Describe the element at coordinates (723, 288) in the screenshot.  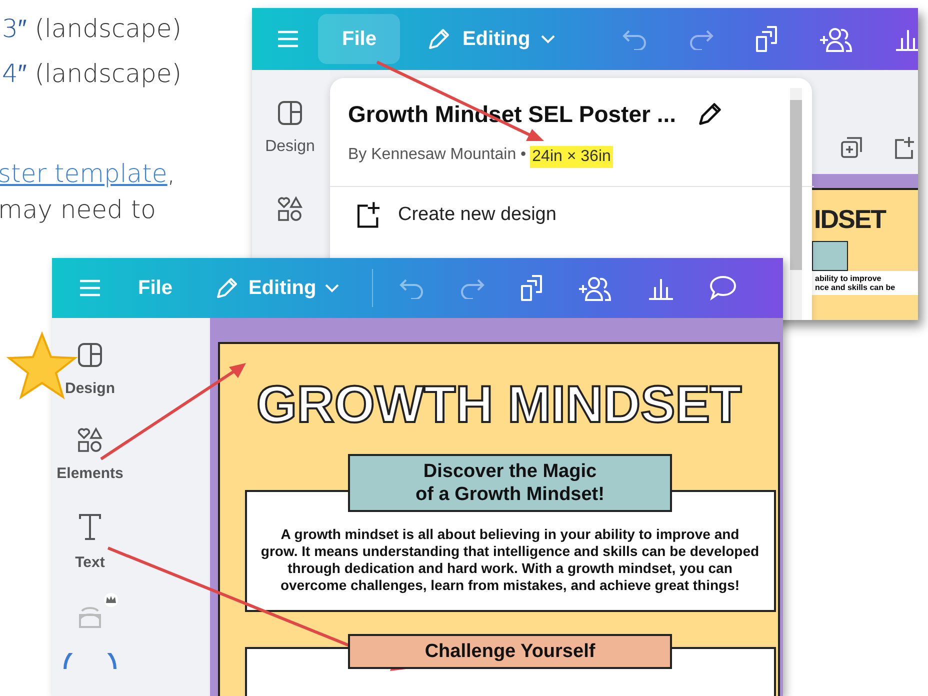
I see `comment-icon` at that location.